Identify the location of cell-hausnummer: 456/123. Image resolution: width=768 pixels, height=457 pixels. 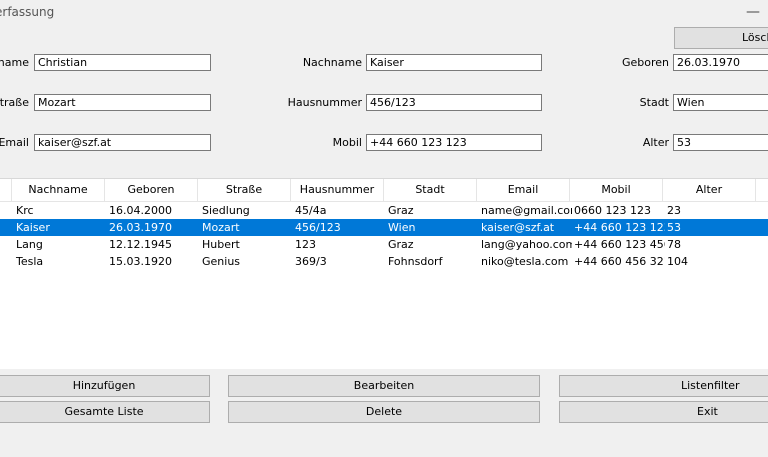
(318, 227).